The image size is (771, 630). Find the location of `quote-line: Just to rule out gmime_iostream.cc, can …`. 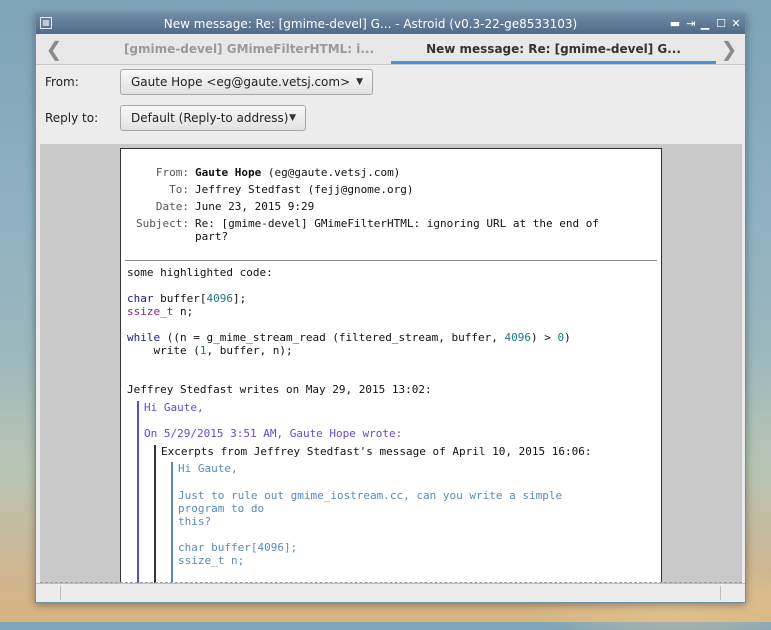

quote-line: Just to rule out gmime_iostream.cc, can … is located at coordinates (370, 495).